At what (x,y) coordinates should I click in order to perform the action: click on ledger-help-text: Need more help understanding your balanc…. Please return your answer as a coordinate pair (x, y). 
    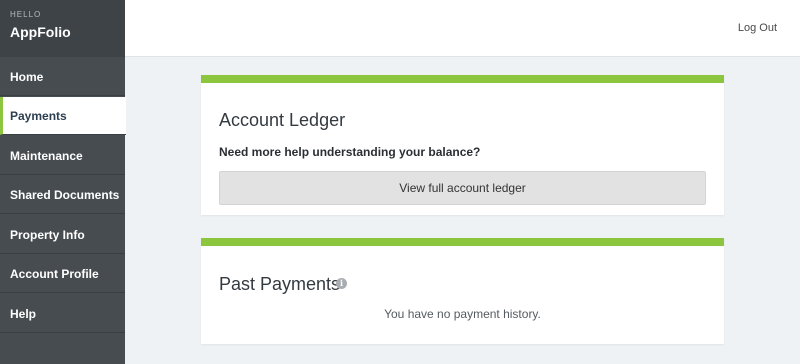
    Looking at the image, I should click on (350, 152).